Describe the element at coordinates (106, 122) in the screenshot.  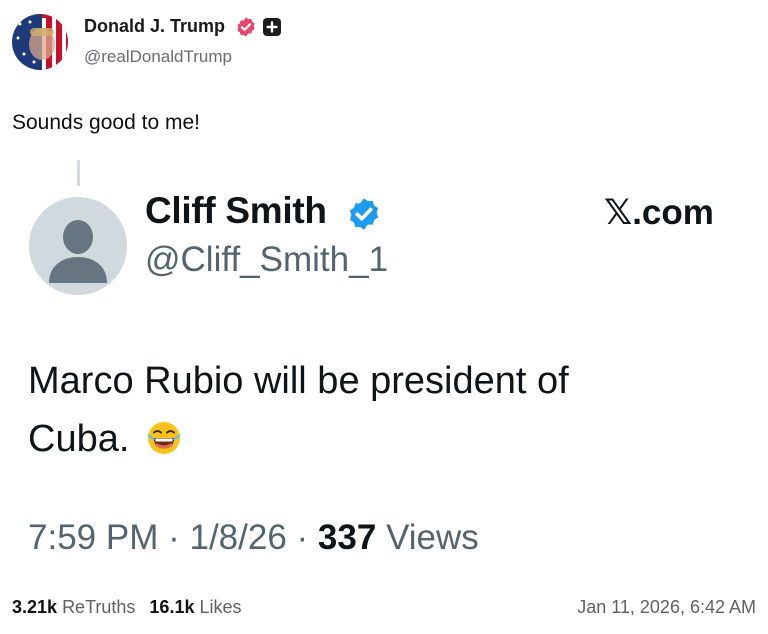
I see `post-text: Sounds good to me!` at that location.